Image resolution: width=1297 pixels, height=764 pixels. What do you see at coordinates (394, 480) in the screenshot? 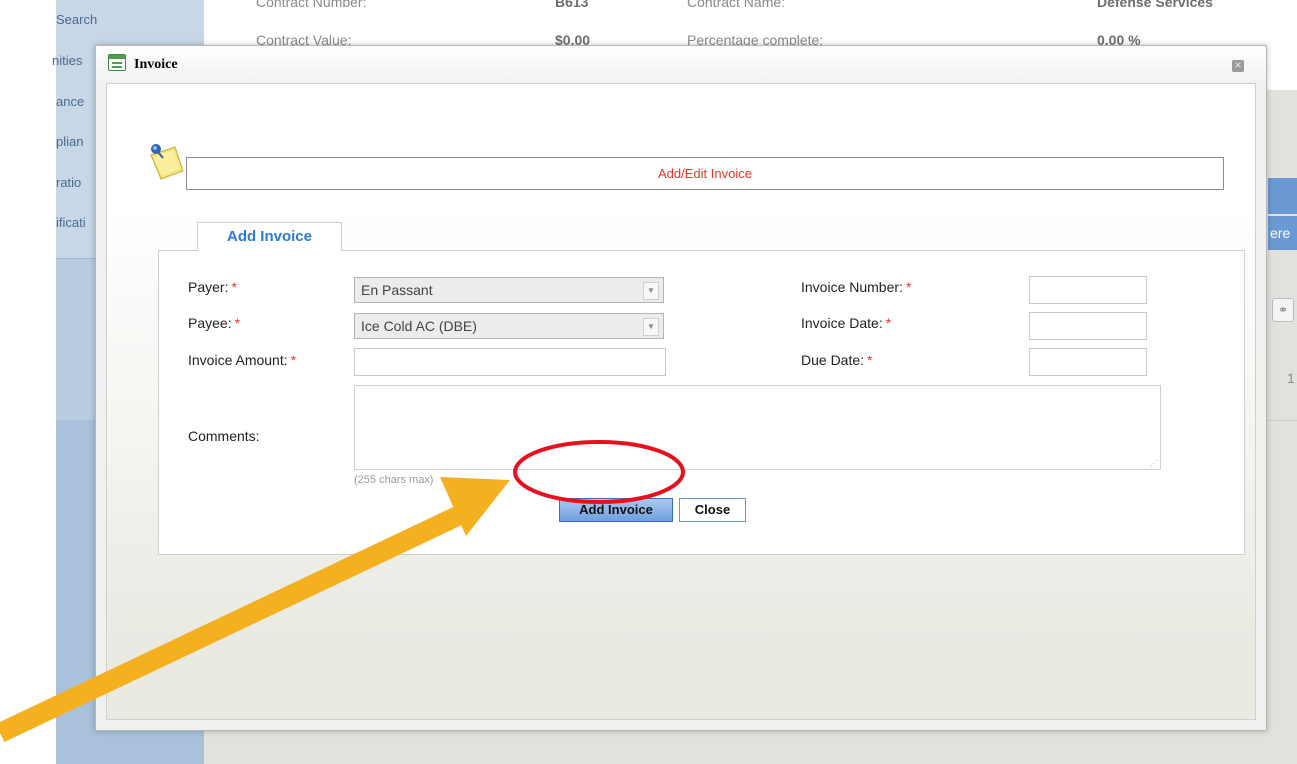
I see `comments-char-limit-hint: (255 chars max)` at bounding box center [394, 480].